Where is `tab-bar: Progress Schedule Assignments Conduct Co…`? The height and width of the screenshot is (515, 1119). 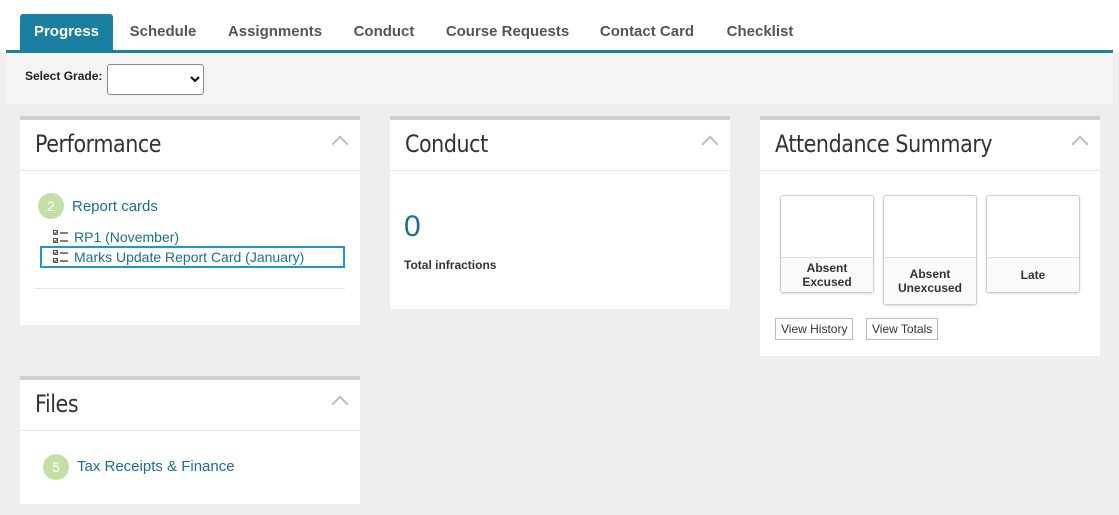 tab-bar: Progress Schedule Assignments Conduct Co… is located at coordinates (559, 26).